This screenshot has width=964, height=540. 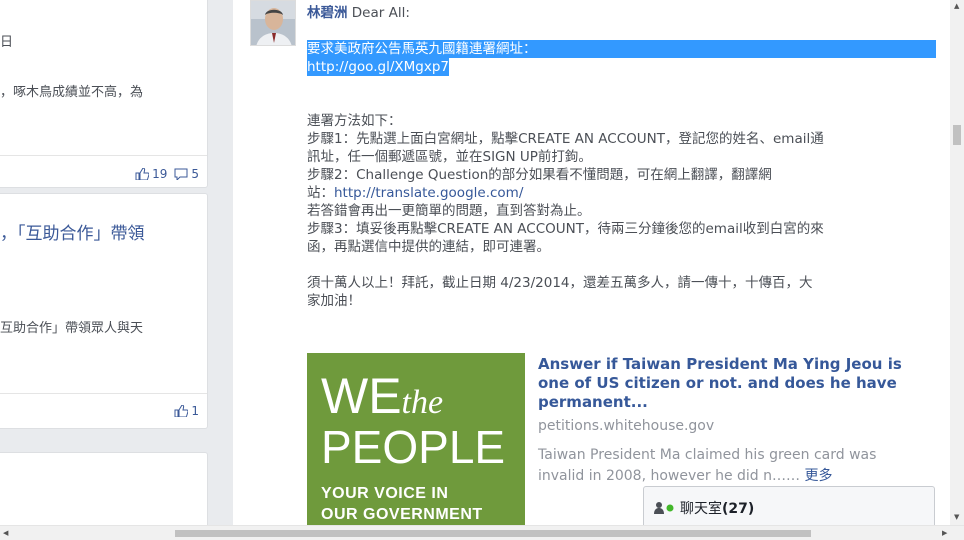 What do you see at coordinates (956, 6) in the screenshot?
I see `scroll-up-arrow-icon: ▲` at bounding box center [956, 6].